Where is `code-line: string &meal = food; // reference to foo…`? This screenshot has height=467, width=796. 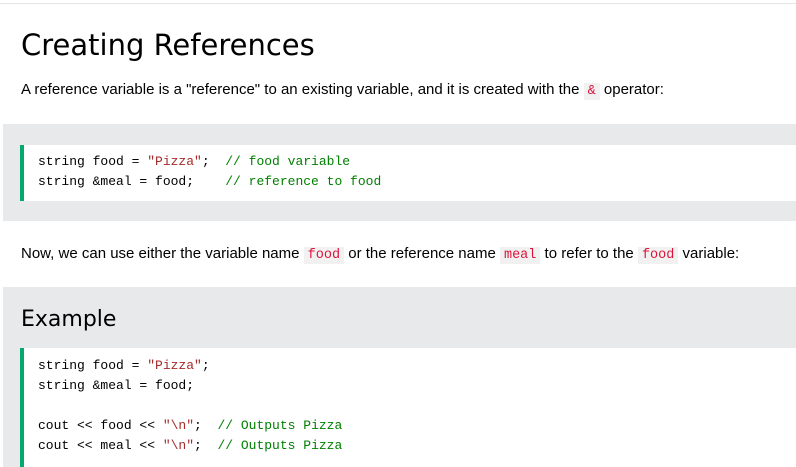
code-line: string &meal = food; // reference to foo… is located at coordinates (417, 182).